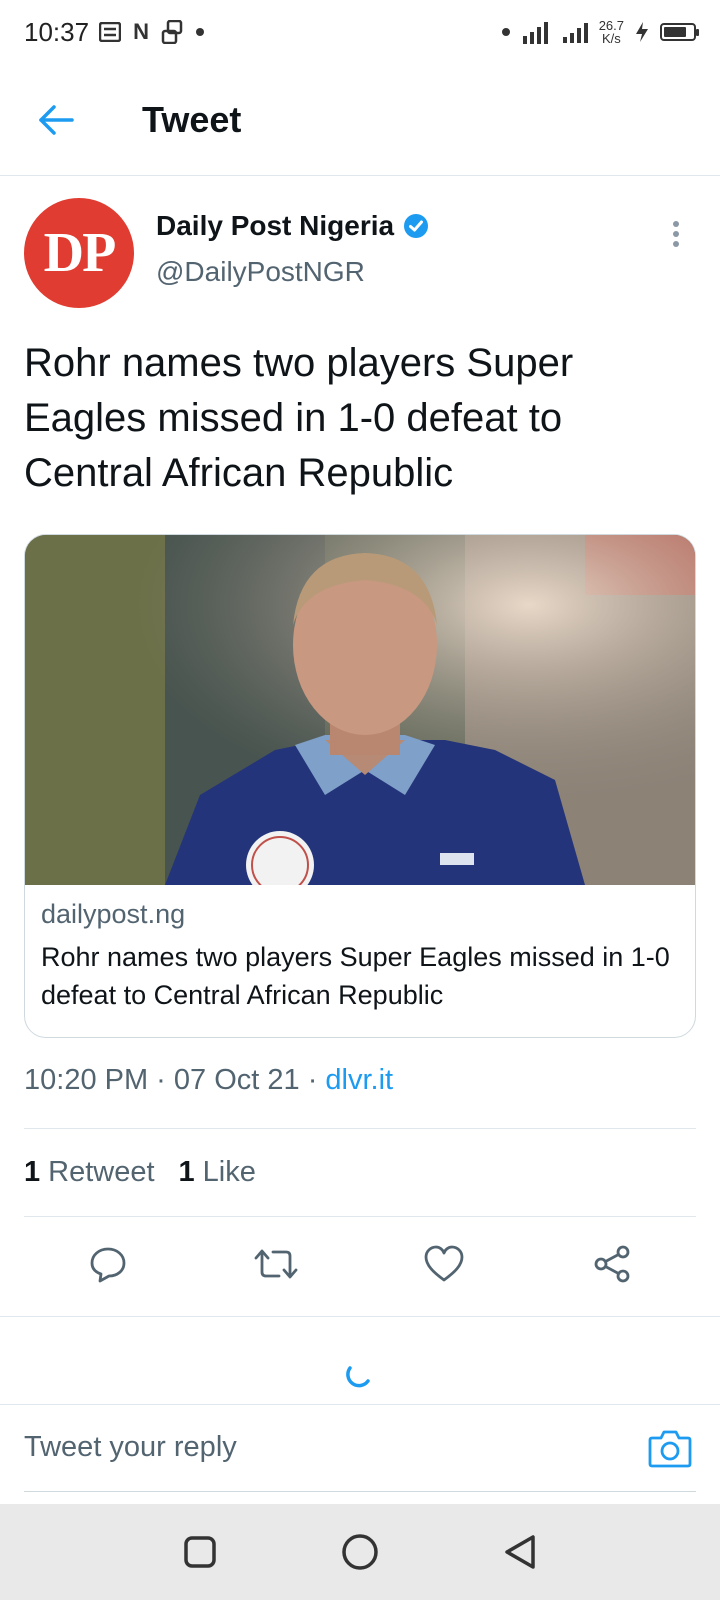  I want to click on more-vertical-icon, so click(676, 234).